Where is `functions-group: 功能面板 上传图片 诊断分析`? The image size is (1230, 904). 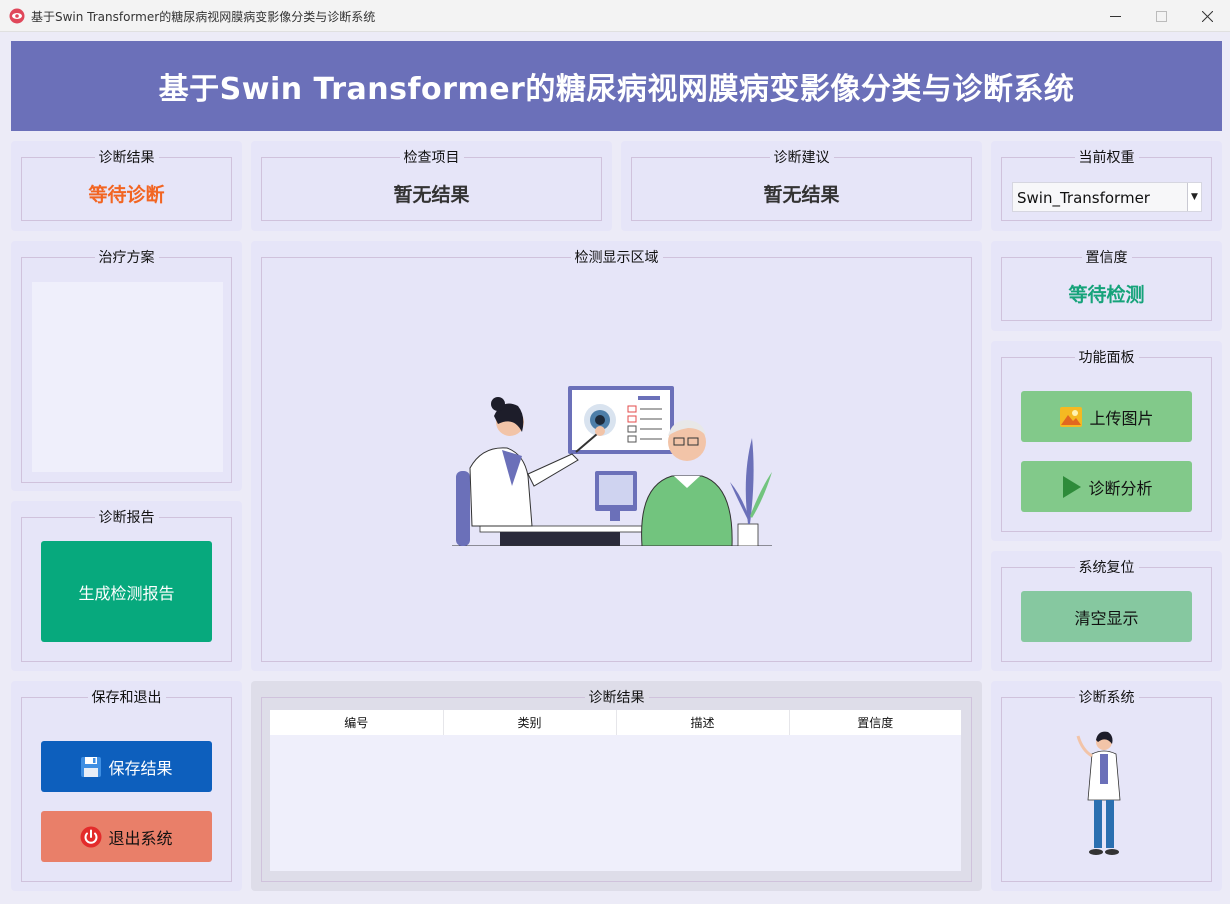
functions-group: 功能面板 上传图片 诊断分析 is located at coordinates (1106, 440).